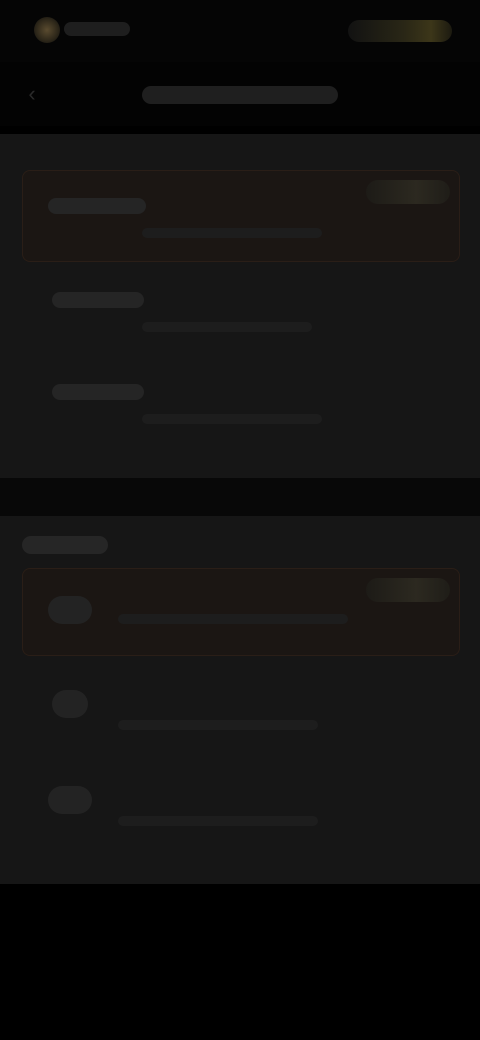  What do you see at coordinates (65, 545) in the screenshot?
I see `section-title` at bounding box center [65, 545].